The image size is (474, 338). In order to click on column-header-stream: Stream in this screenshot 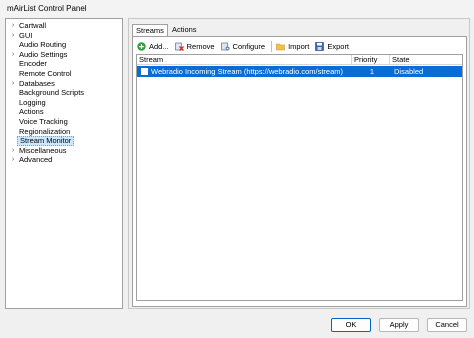, I will do `click(244, 60)`.